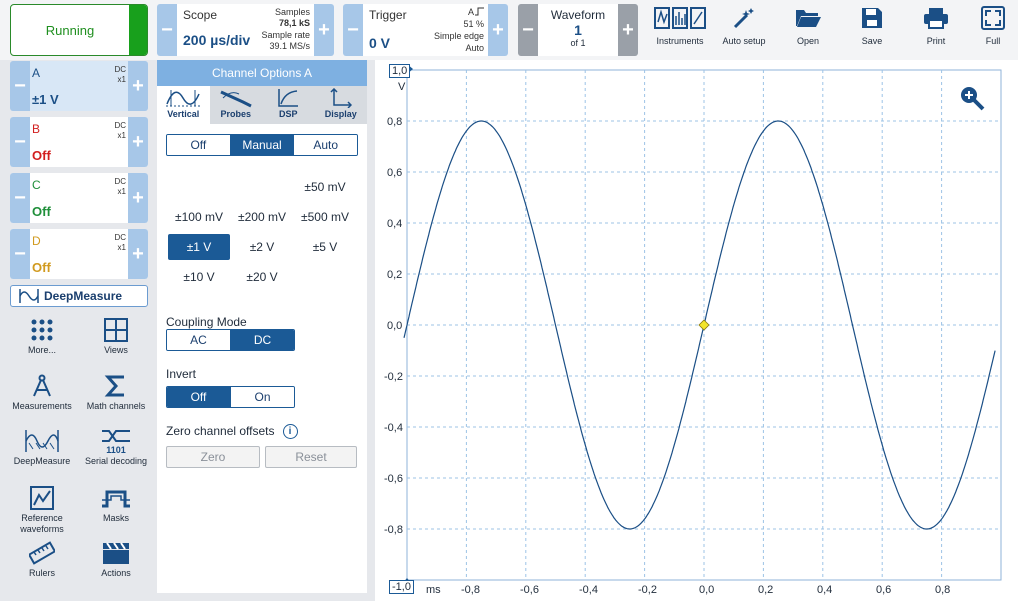 This screenshot has width=1018, height=601. Describe the element at coordinates (20, 254) in the screenshot. I see `channel-d-decrease-button: −` at that location.